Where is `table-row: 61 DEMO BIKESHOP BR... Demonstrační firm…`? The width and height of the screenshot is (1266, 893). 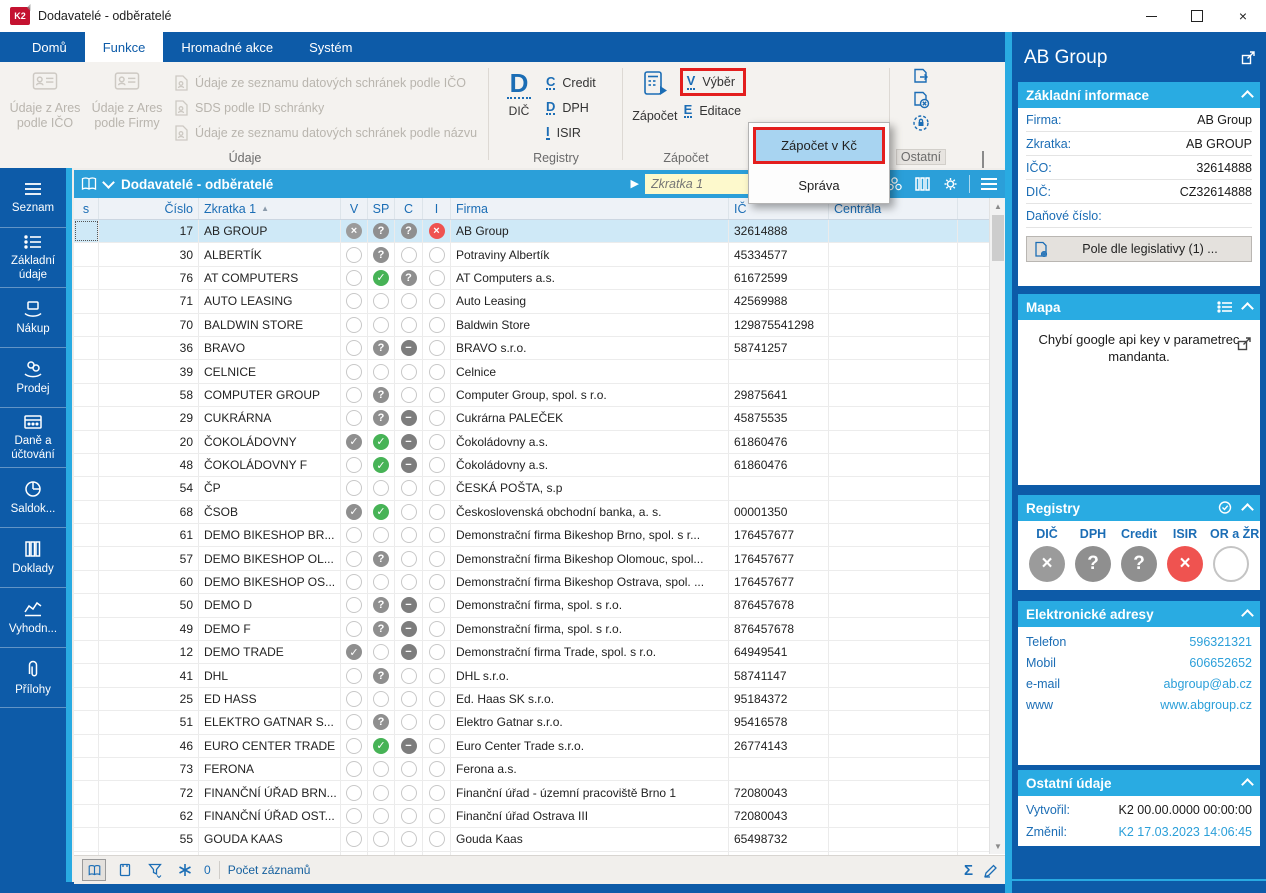
table-row: 61 DEMO BIKESHOP BR... Demonstrační firm… is located at coordinates (540, 536).